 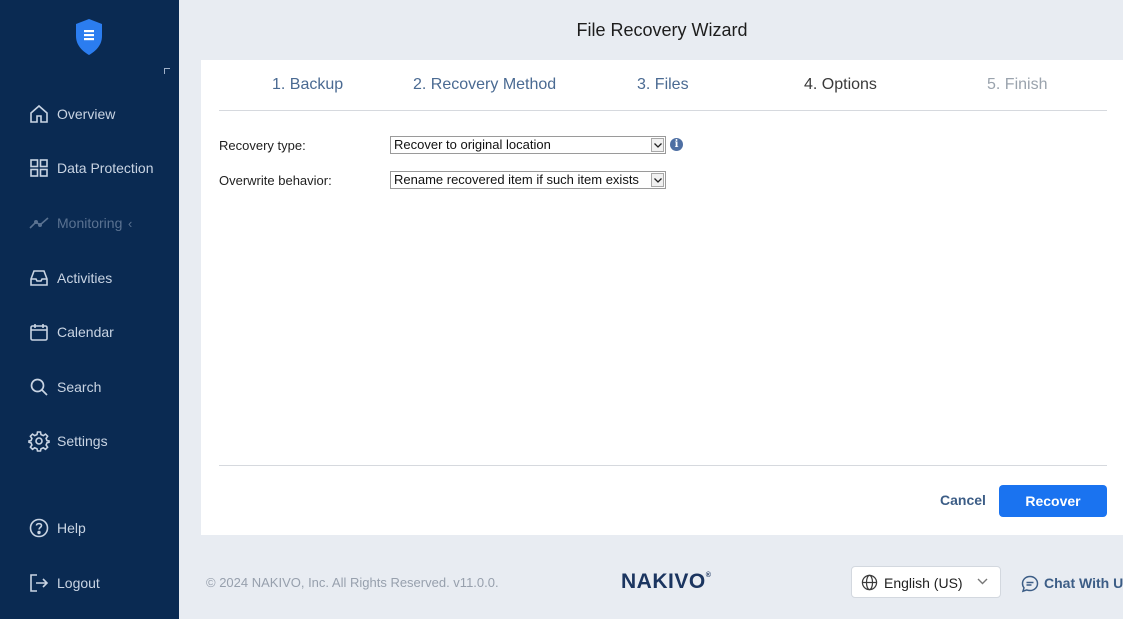 I want to click on panel-divider, so click(x=663, y=465).